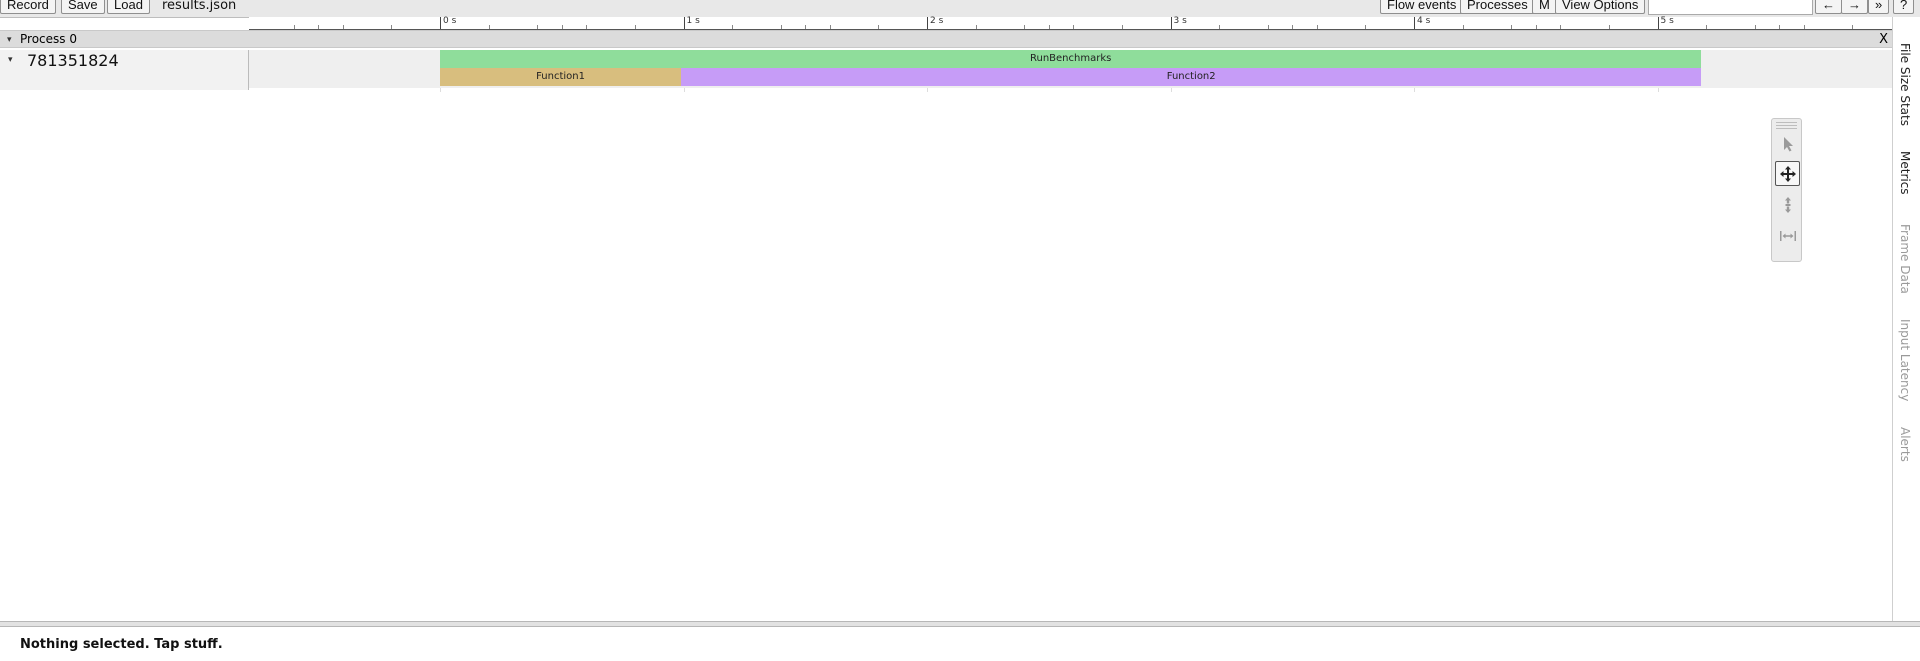  Describe the element at coordinates (1905, 444) in the screenshot. I see `tab-alerts: Alerts` at that location.